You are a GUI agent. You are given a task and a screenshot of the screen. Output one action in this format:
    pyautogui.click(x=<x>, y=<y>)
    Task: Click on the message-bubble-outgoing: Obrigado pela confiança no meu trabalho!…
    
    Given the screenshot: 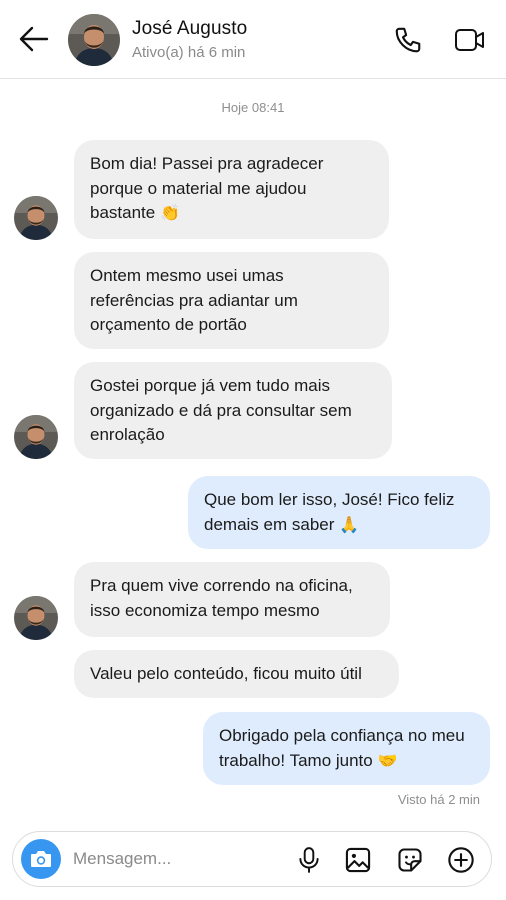 What is the action you would take?
    pyautogui.click(x=346, y=748)
    